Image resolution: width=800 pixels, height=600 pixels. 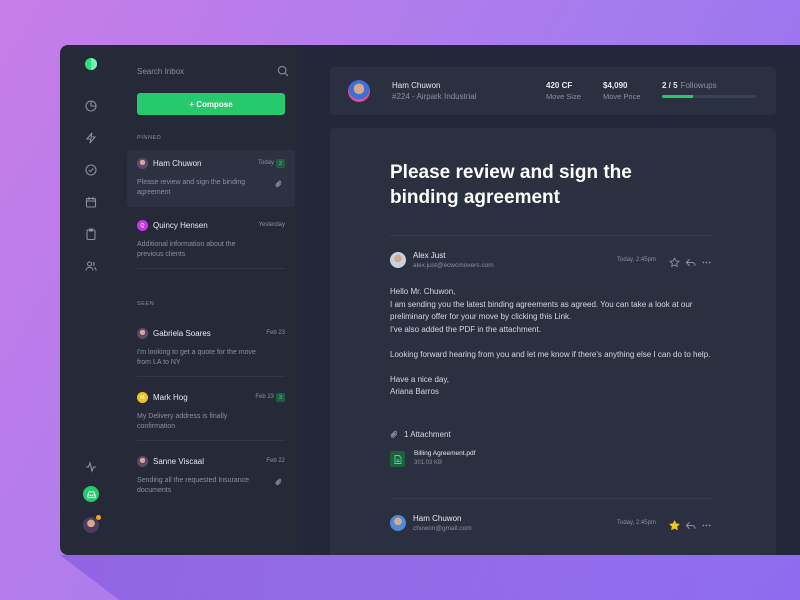 I want to click on calendar-icon, so click(x=91, y=202).